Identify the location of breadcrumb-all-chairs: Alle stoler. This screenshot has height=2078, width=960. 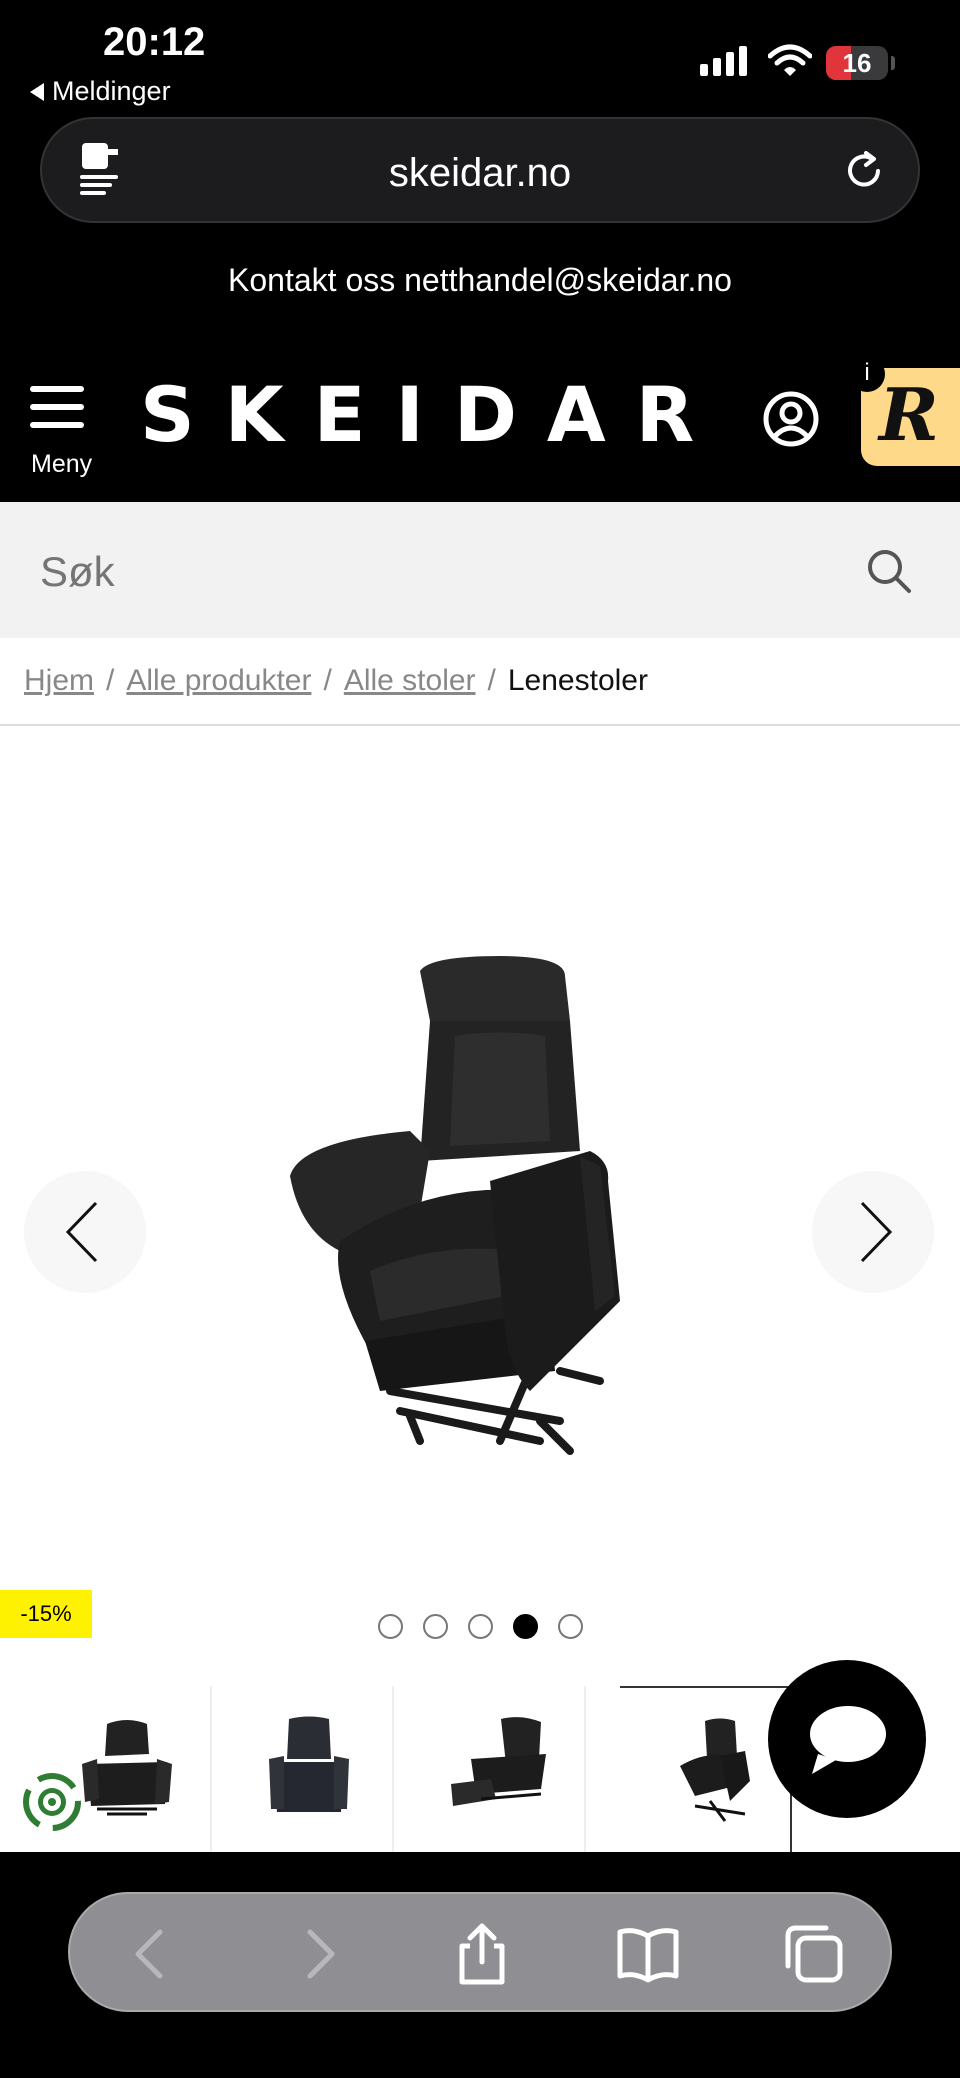
(410, 681).